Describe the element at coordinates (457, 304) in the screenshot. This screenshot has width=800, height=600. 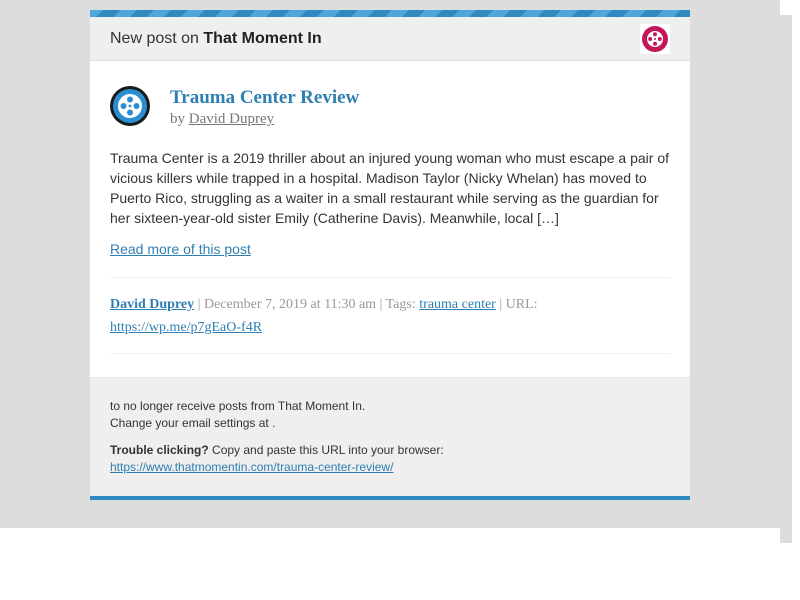
I see `tag-link: trauma center` at that location.